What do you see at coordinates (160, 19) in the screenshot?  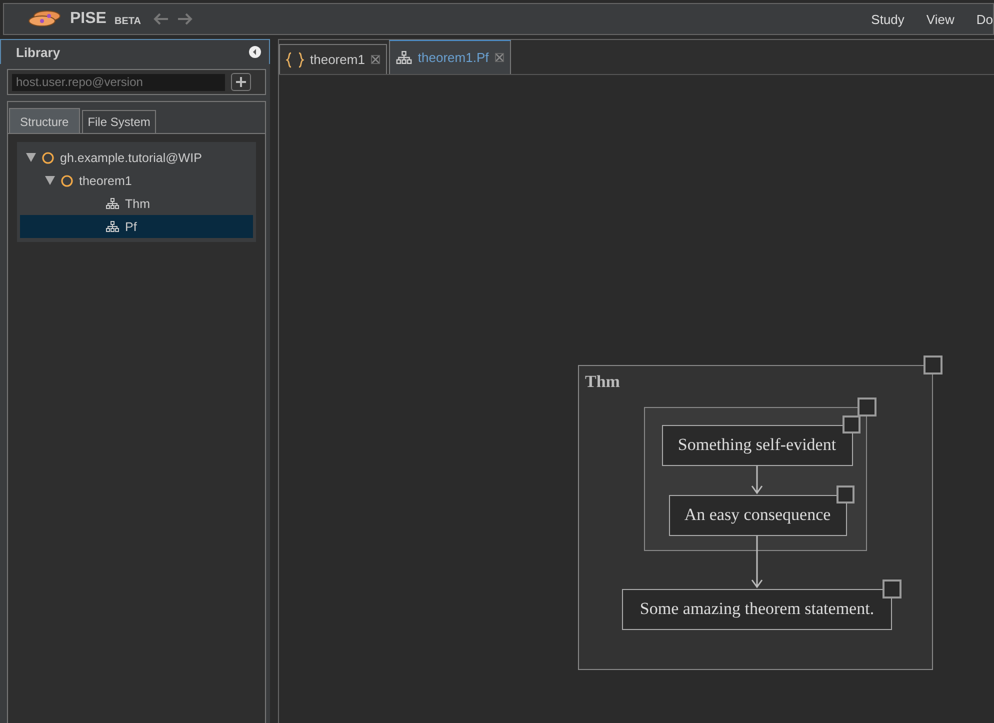 I see `back-arrow-icon` at bounding box center [160, 19].